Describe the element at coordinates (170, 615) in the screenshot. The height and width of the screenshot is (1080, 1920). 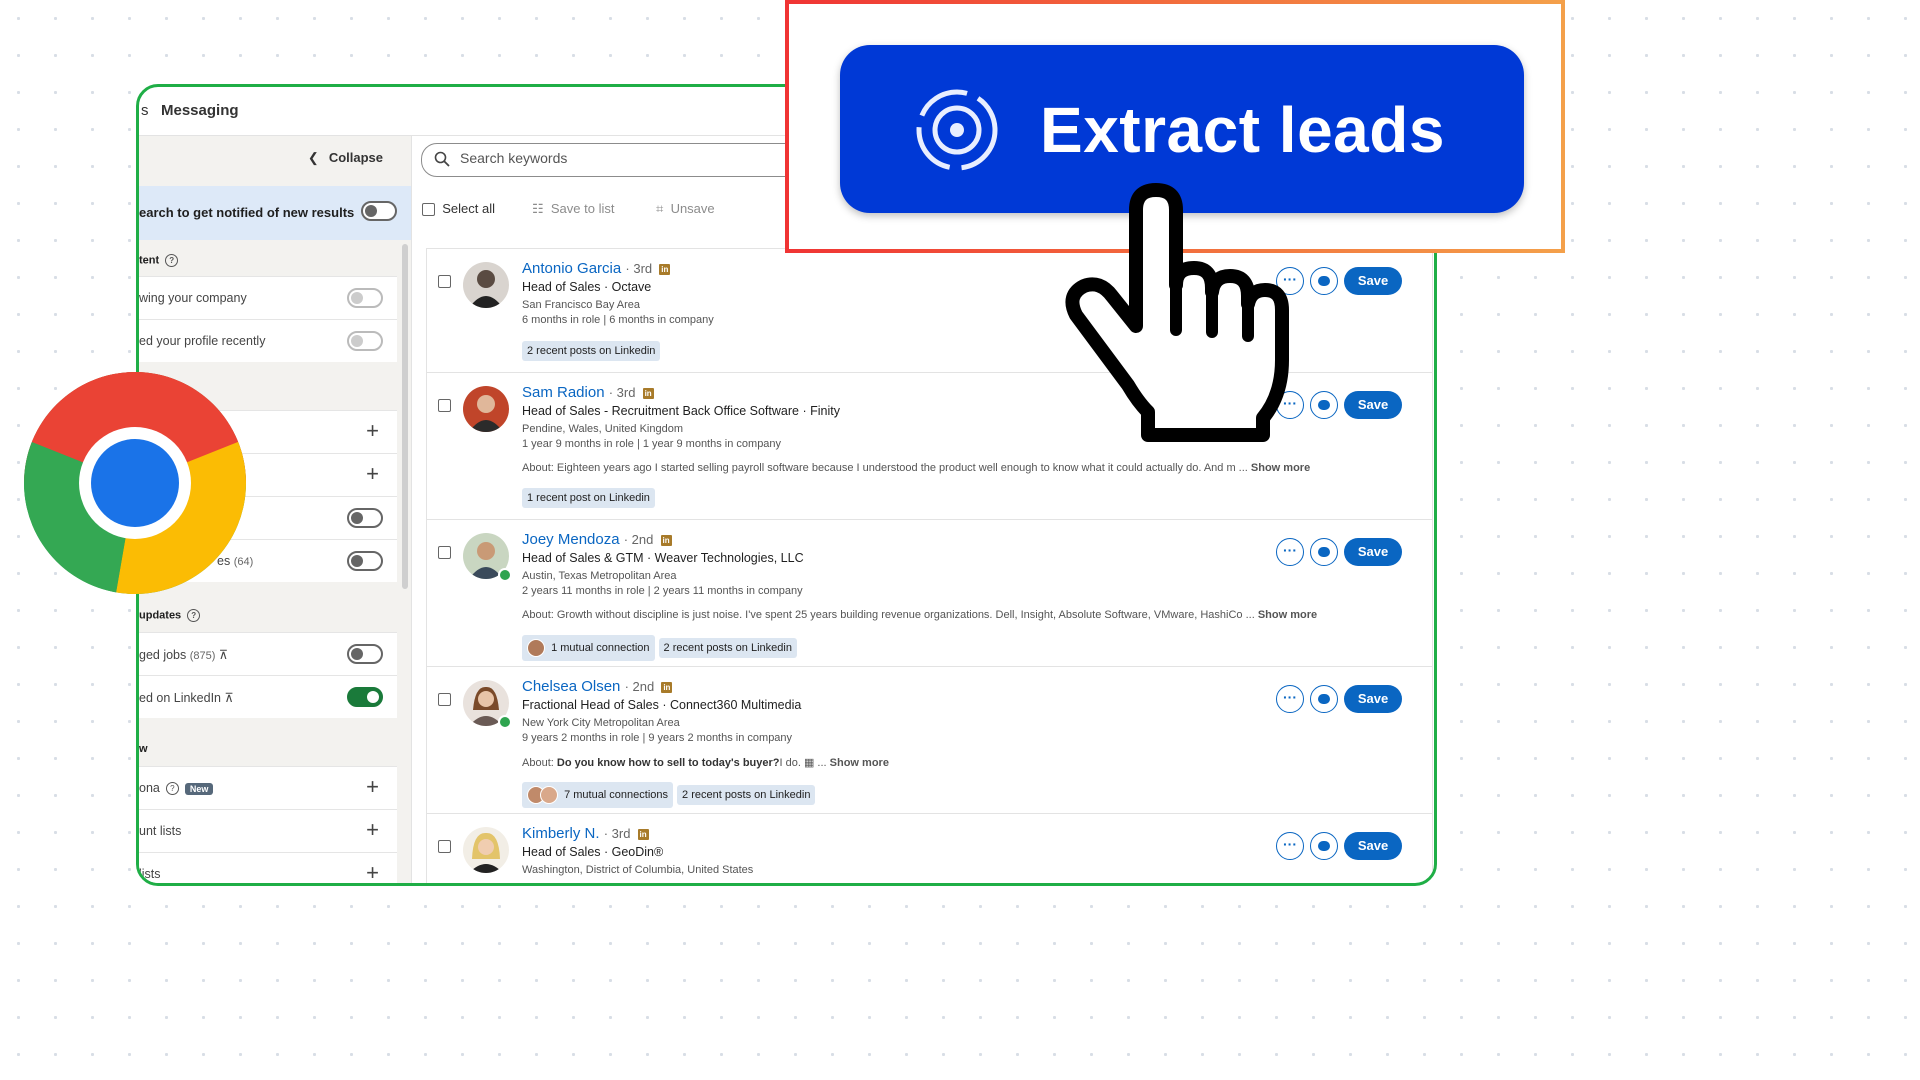
I see `section-heading-updates: updates?` at that location.